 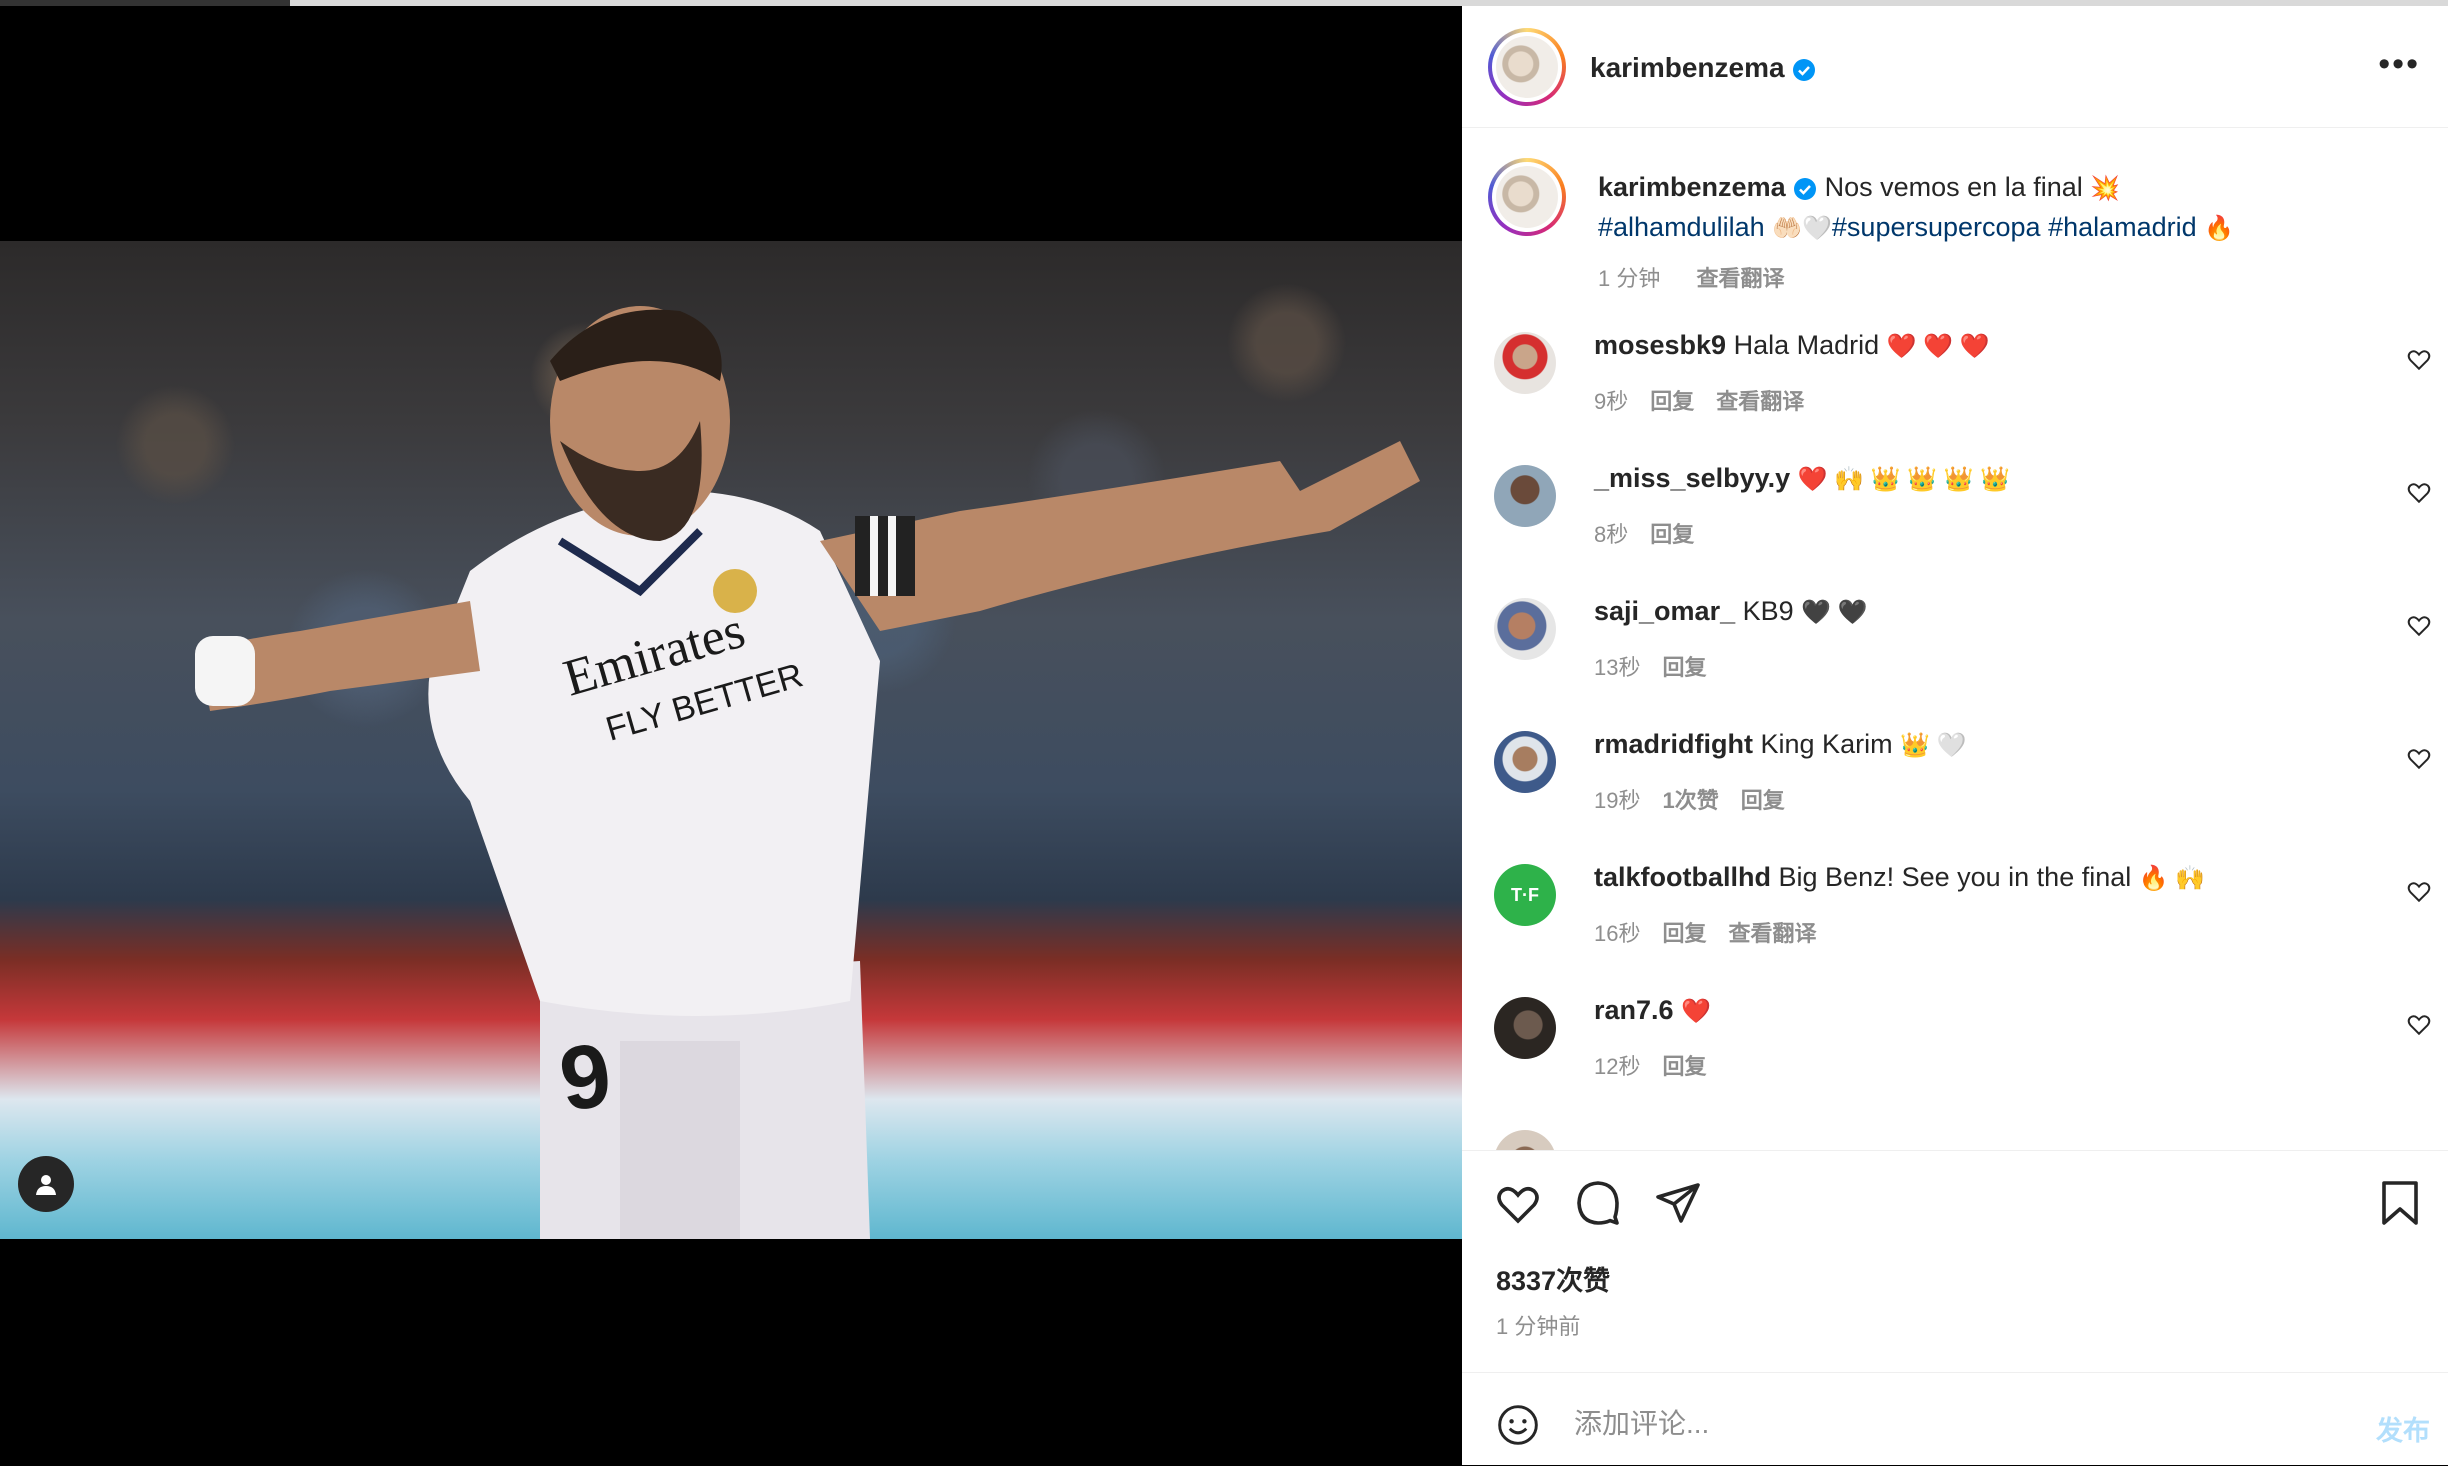 What do you see at coordinates (2122, 227) in the screenshot?
I see `hashtag-link: #halamadrid` at bounding box center [2122, 227].